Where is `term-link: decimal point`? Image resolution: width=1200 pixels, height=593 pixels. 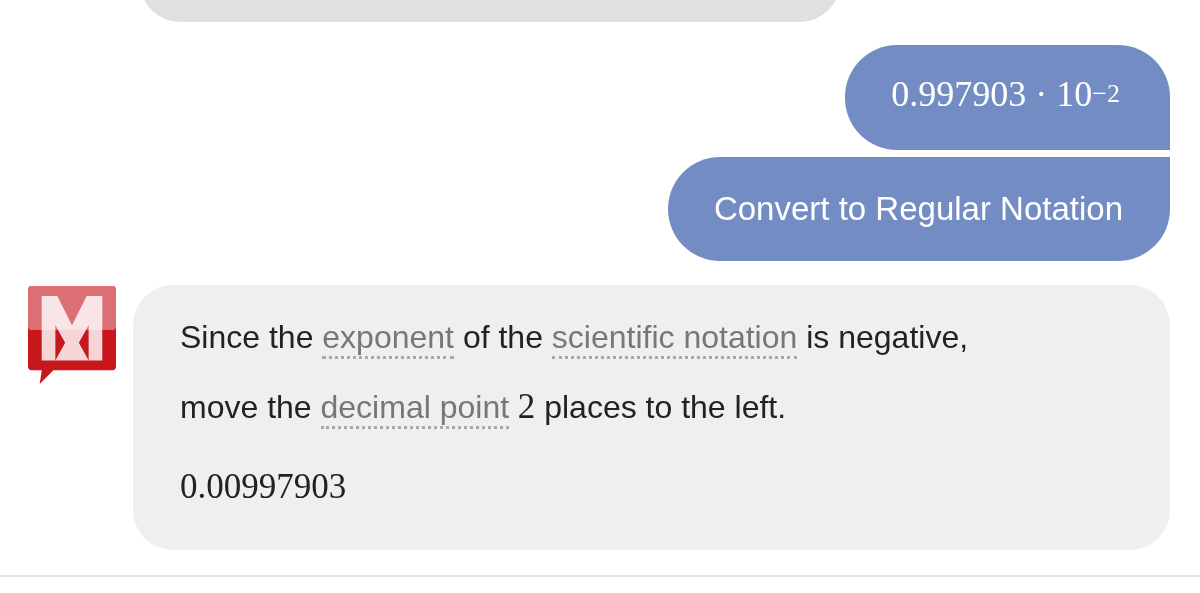 term-link: decimal point is located at coordinates (415, 409).